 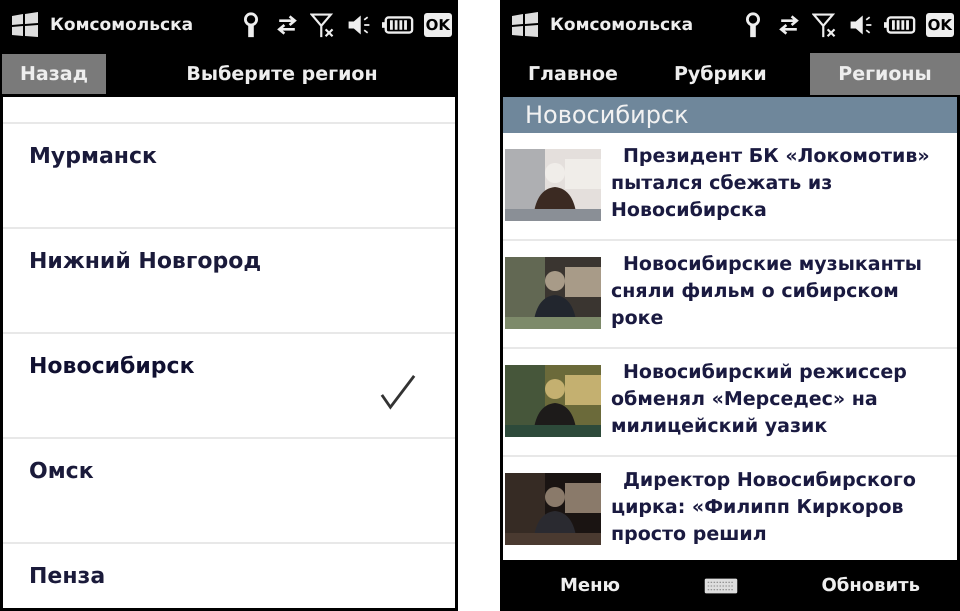 What do you see at coordinates (885, 73) in the screenshot?
I see `tab: Регионы` at bounding box center [885, 73].